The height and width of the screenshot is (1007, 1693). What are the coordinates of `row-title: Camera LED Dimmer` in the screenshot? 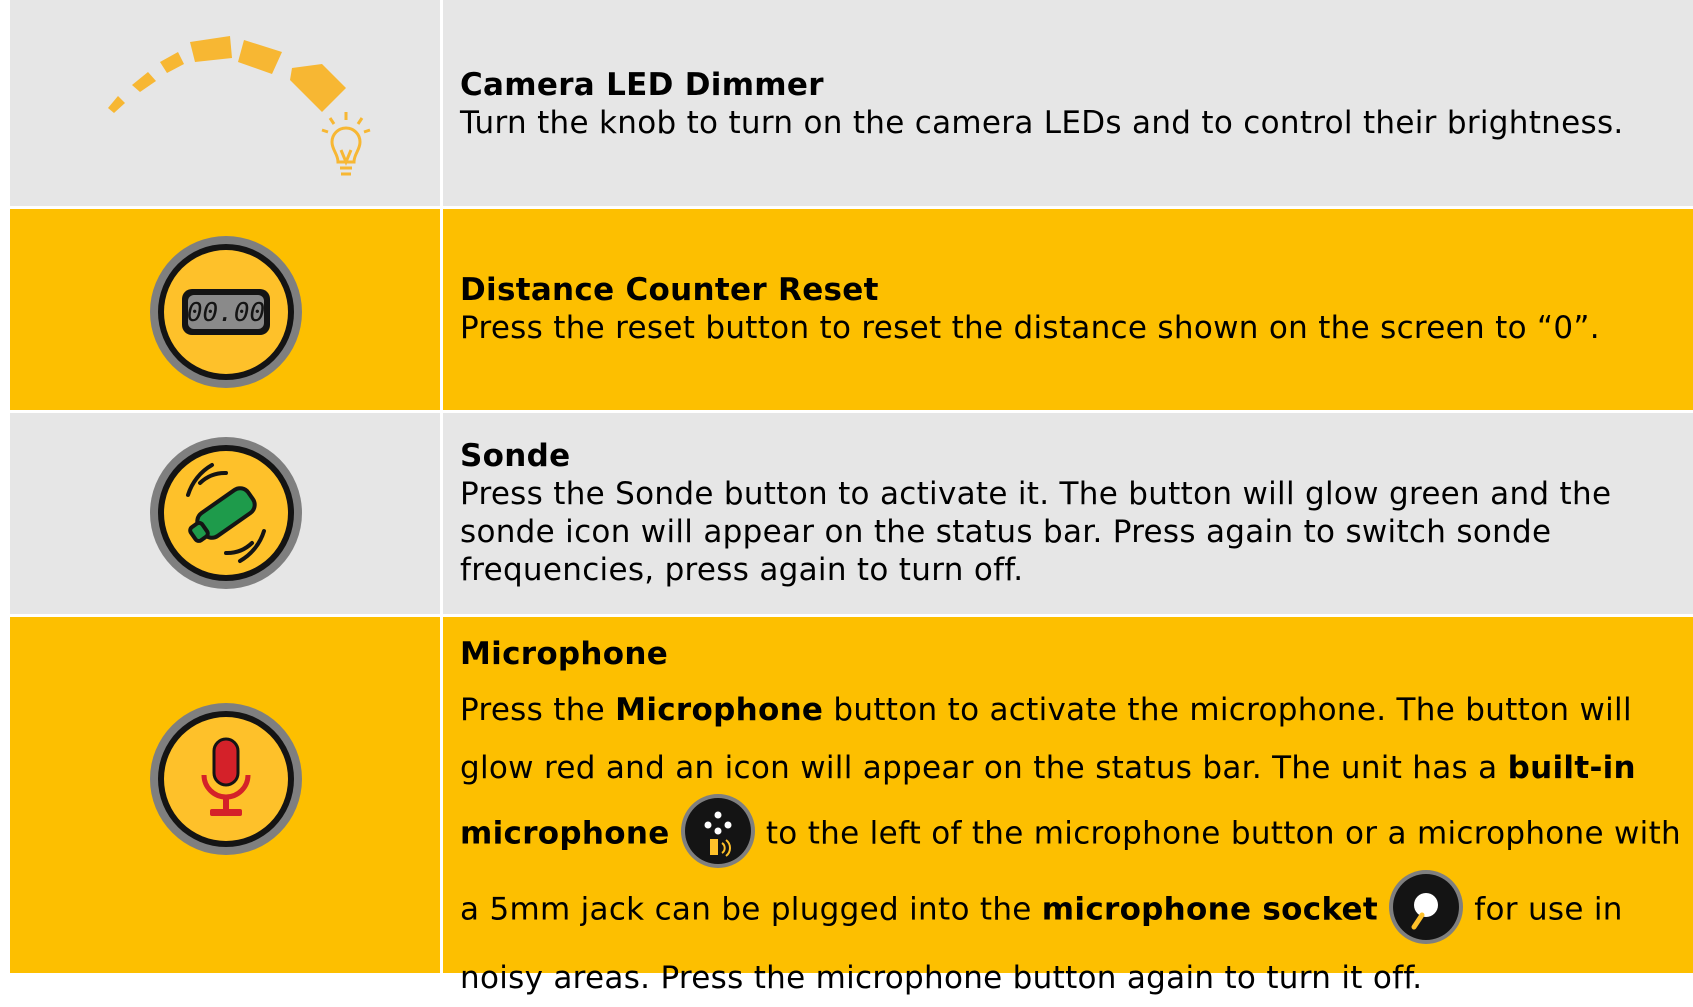 It's located at (642, 85).